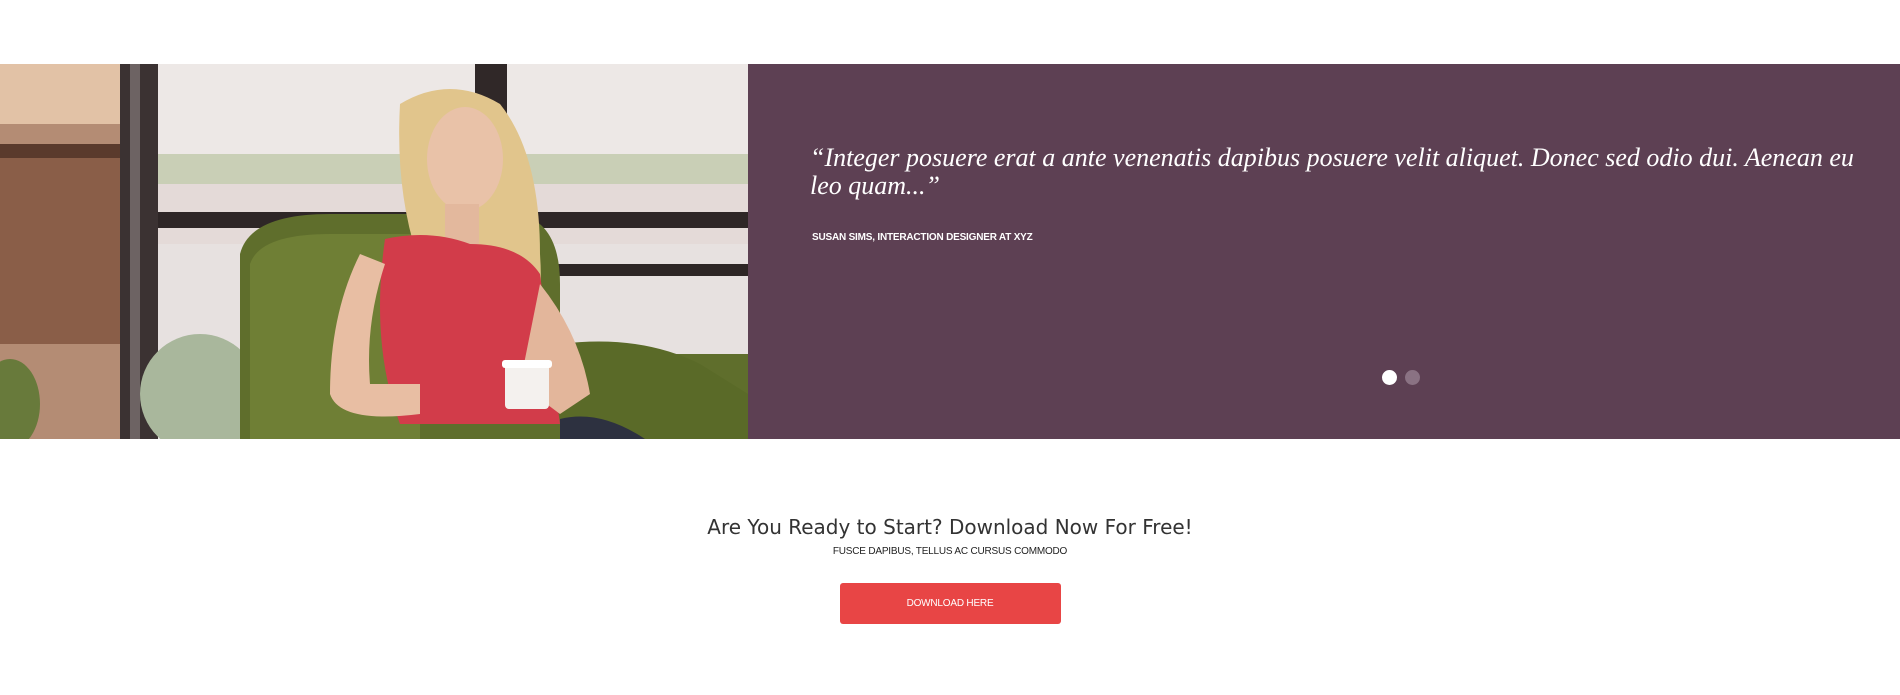 This screenshot has width=1900, height=695. I want to click on cta-subtitle: FUSCE DAPIBUS, TELLUS AC CURSUS COMMODO, so click(950, 551).